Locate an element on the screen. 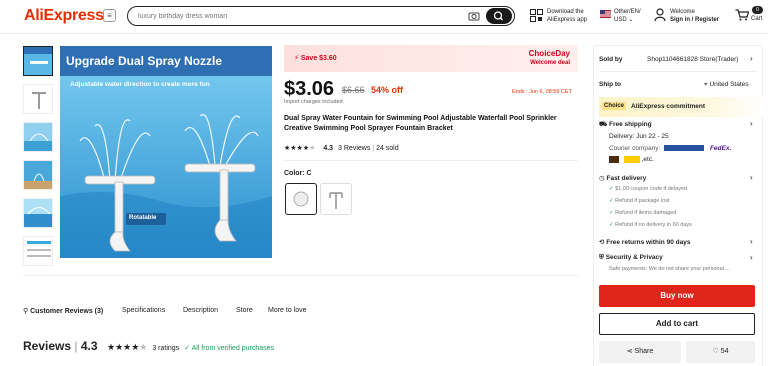 This screenshot has height=366, width=768. choice-day-banner: ⚡ Save $3.60 ChoiceDay Welcome deal is located at coordinates (431, 58).